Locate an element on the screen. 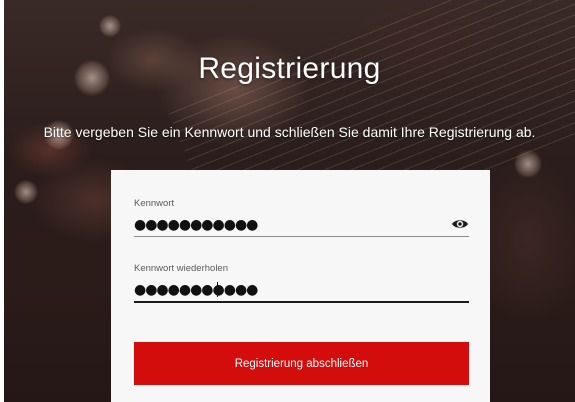 This screenshot has height=402, width=575. password-field-group: Kennwort is located at coordinates (301, 217).